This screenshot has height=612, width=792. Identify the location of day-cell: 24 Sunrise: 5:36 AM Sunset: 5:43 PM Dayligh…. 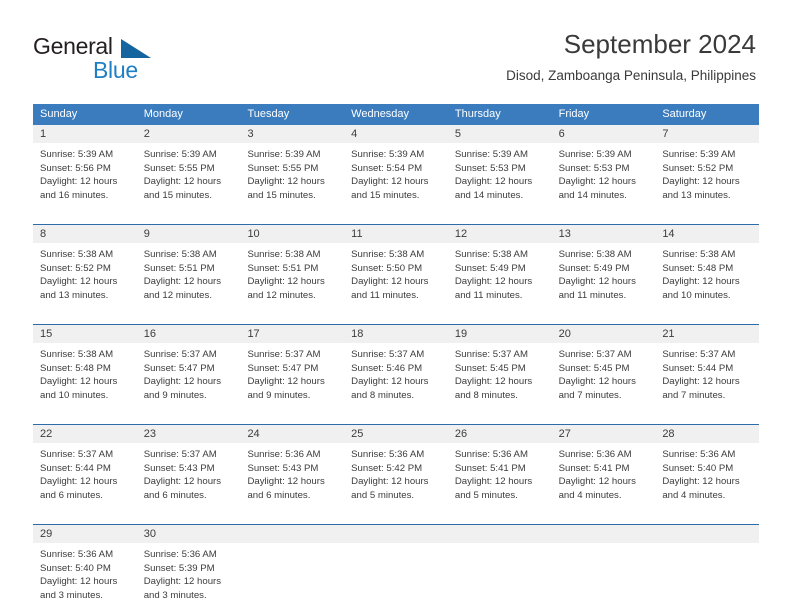
(292, 468).